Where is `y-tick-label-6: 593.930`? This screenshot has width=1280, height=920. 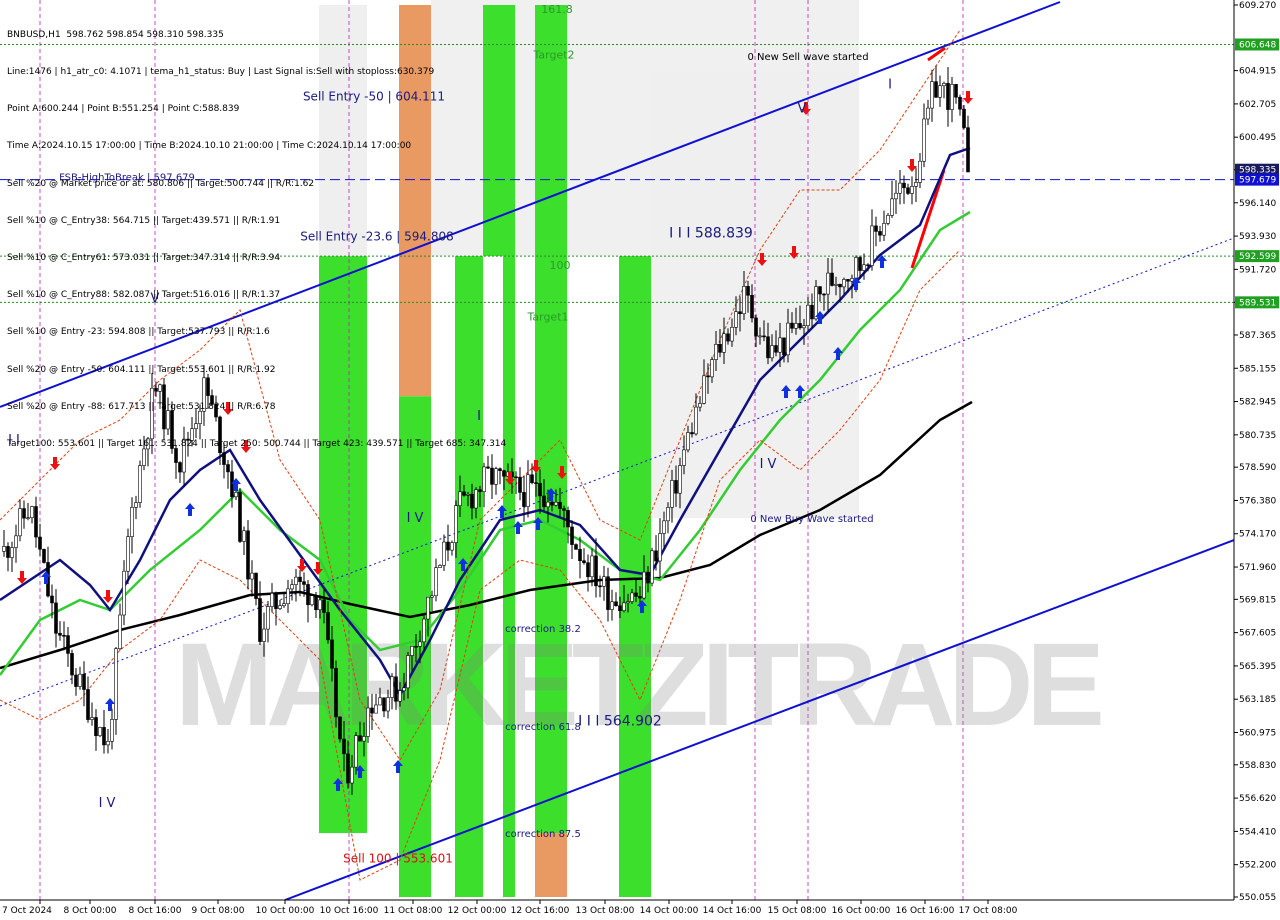 y-tick-label-6: 593.930 is located at coordinates (1257, 237).